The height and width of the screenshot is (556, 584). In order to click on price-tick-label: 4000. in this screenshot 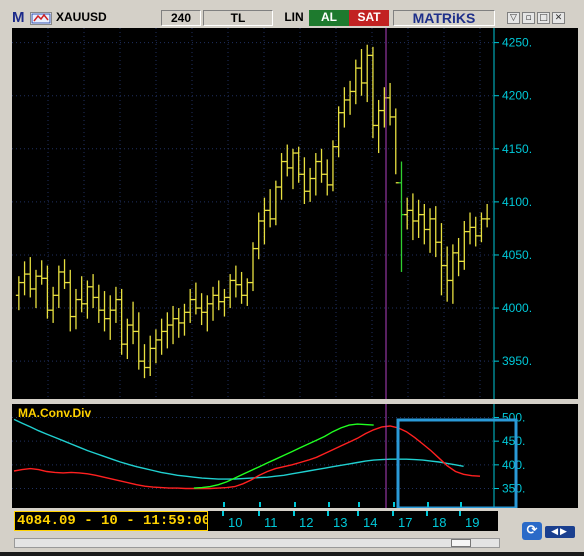, I will do `click(517, 308)`.